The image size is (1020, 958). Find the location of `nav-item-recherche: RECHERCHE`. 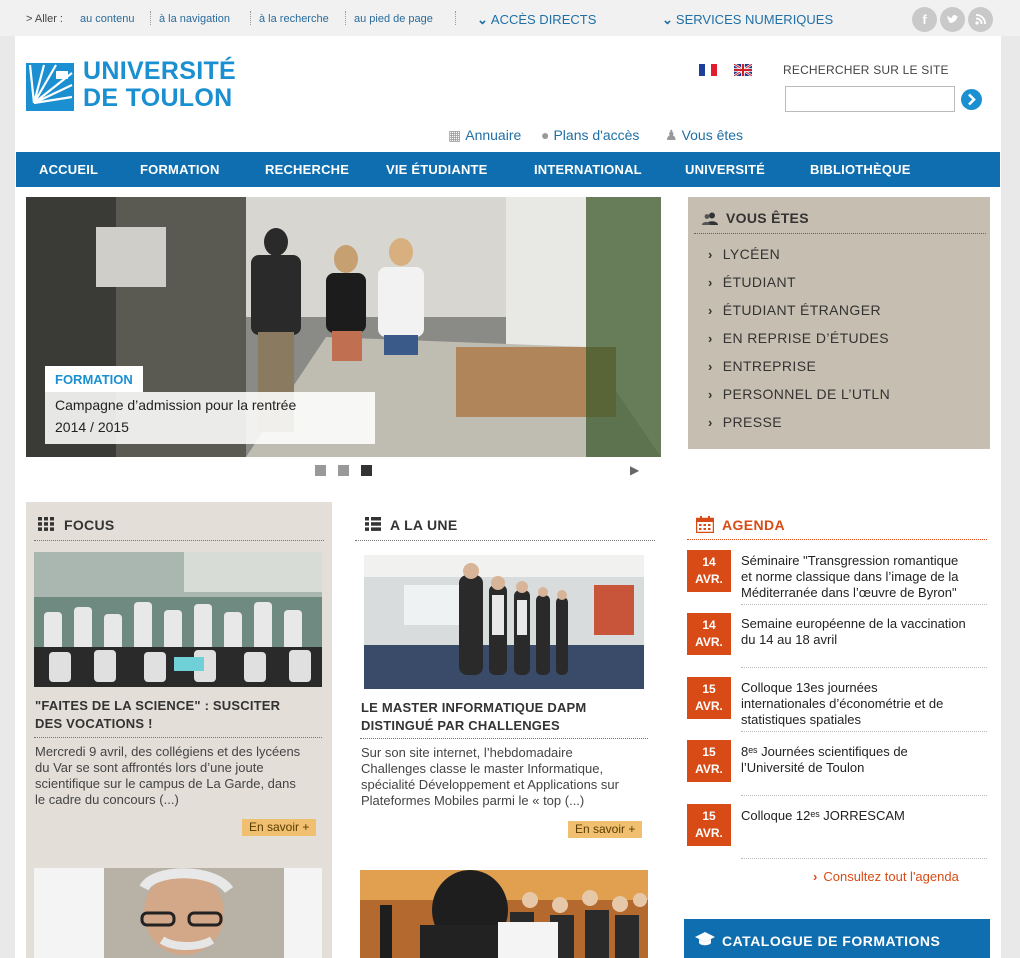

nav-item-recherche: RECHERCHE is located at coordinates (307, 169).